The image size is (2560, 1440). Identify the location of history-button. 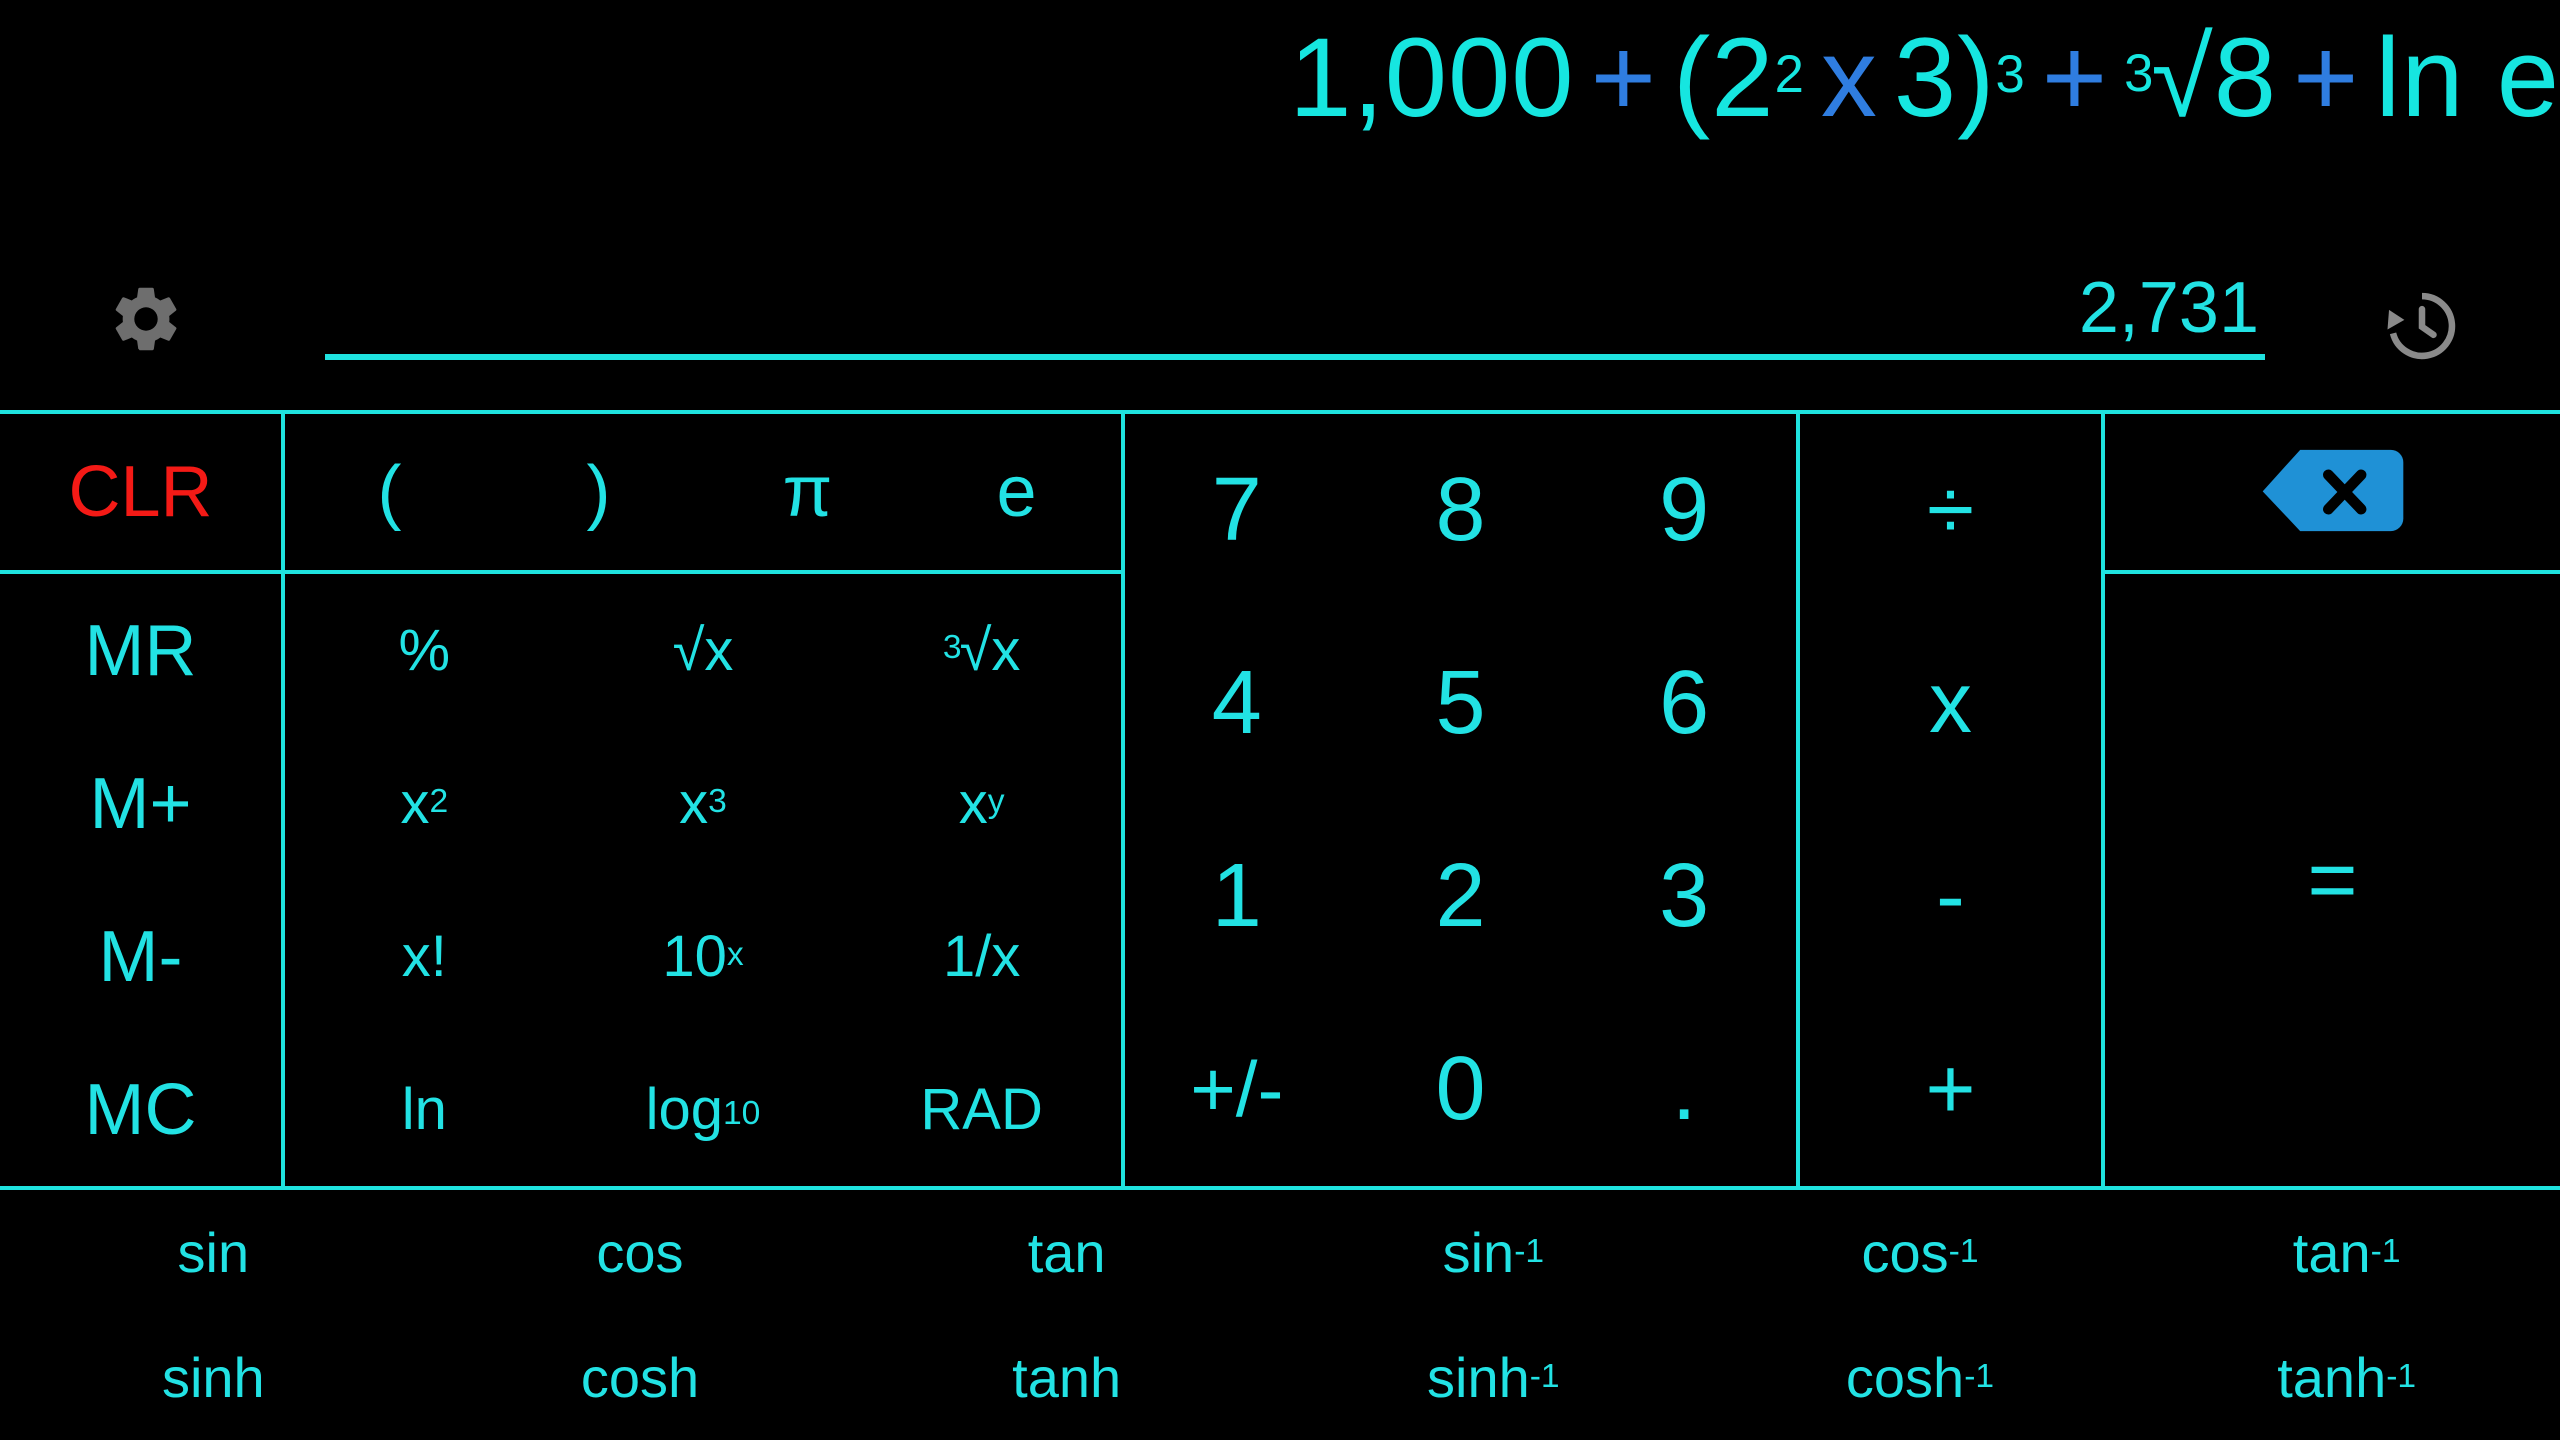
(2422, 326).